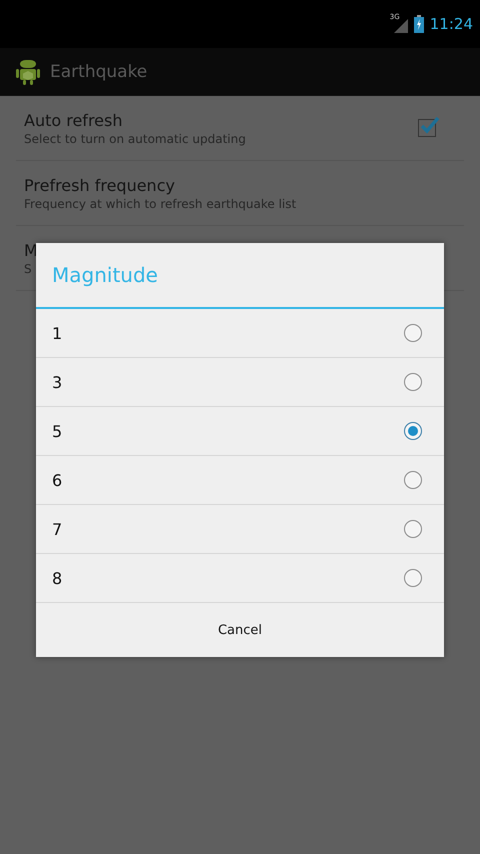  What do you see at coordinates (57, 529) in the screenshot?
I see `option-label: 7` at bounding box center [57, 529].